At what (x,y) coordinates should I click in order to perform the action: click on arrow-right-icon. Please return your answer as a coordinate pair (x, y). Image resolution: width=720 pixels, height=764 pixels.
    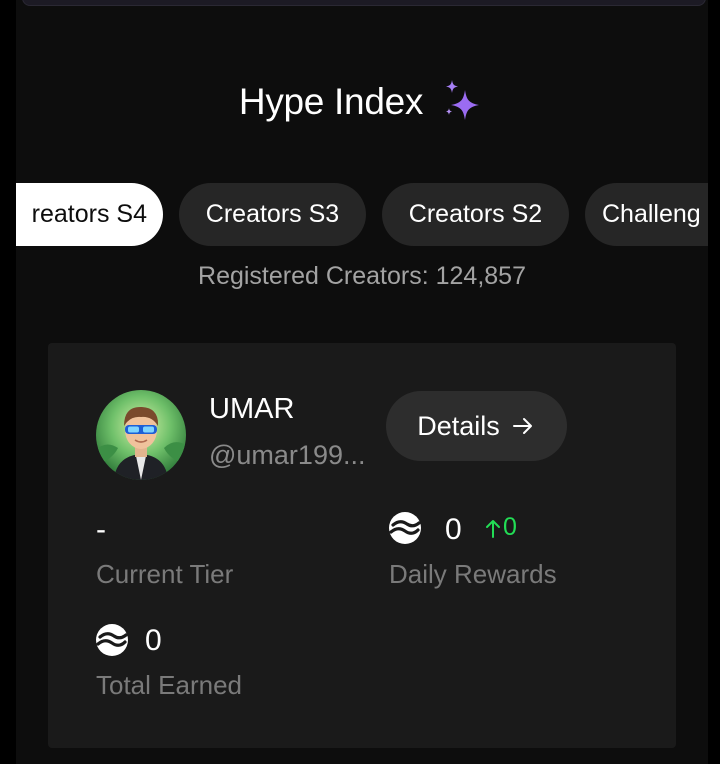
    Looking at the image, I should click on (522, 426).